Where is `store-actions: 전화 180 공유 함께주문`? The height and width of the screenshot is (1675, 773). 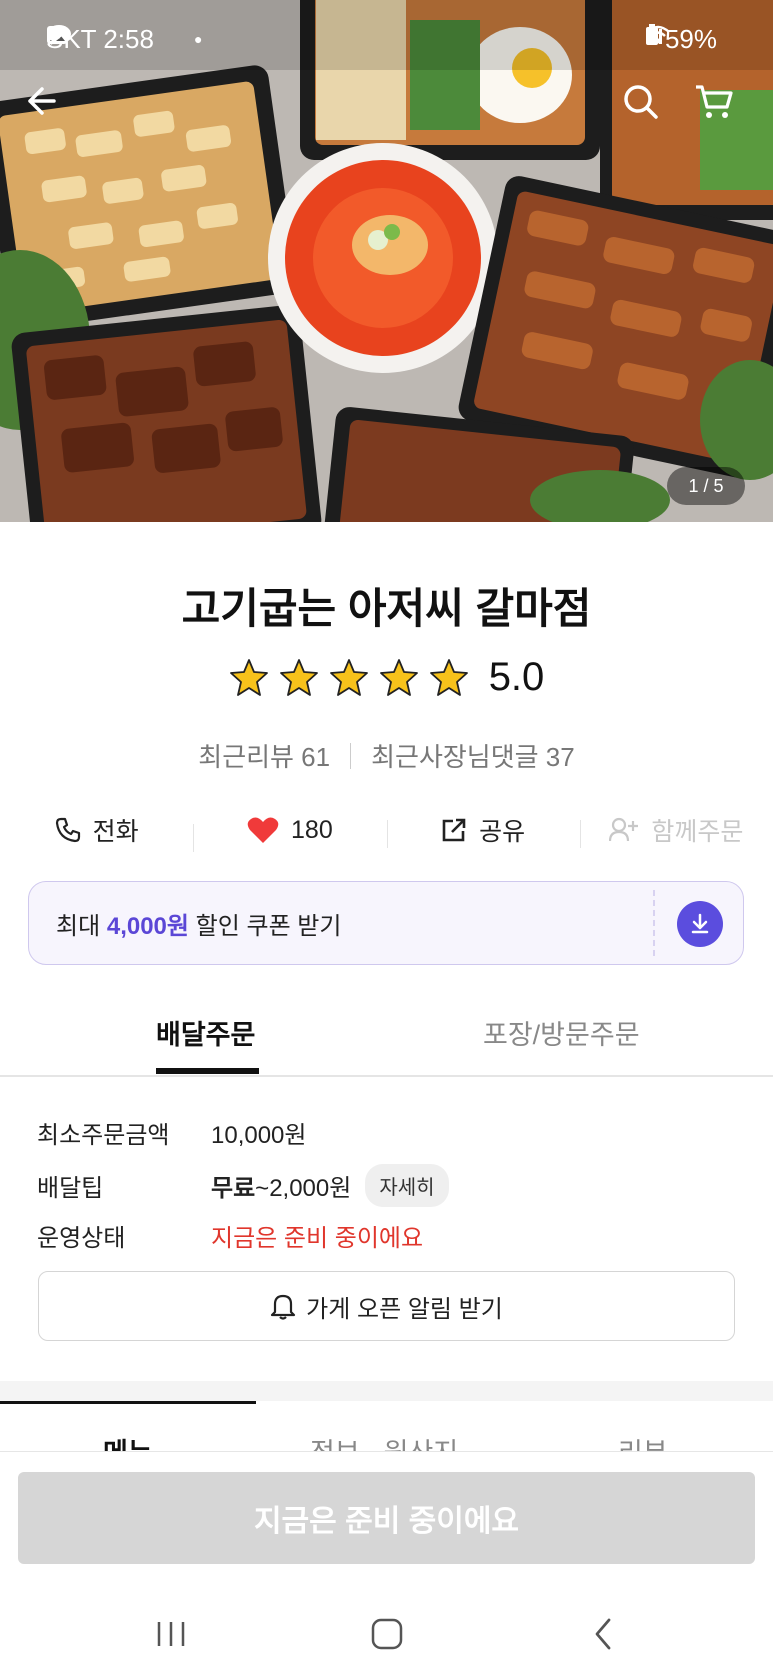
store-actions: 전화 180 공유 함께주문 is located at coordinates (386, 830).